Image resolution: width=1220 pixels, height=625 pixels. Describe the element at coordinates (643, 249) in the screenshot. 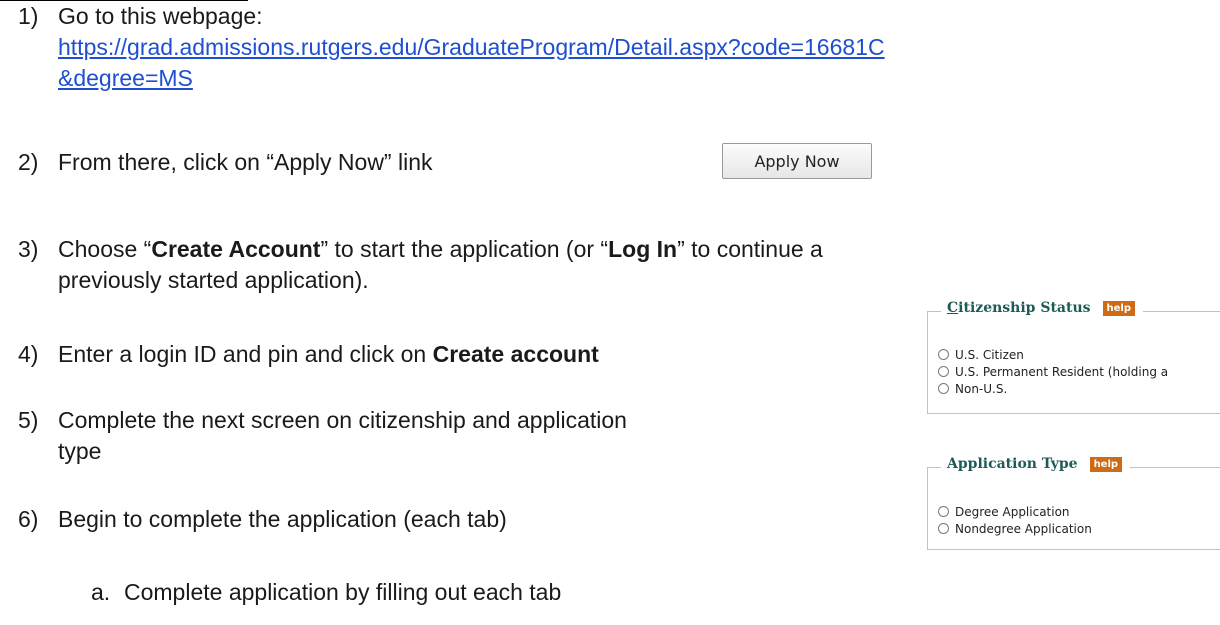

I see `log-in-emphasis: Log In` at that location.